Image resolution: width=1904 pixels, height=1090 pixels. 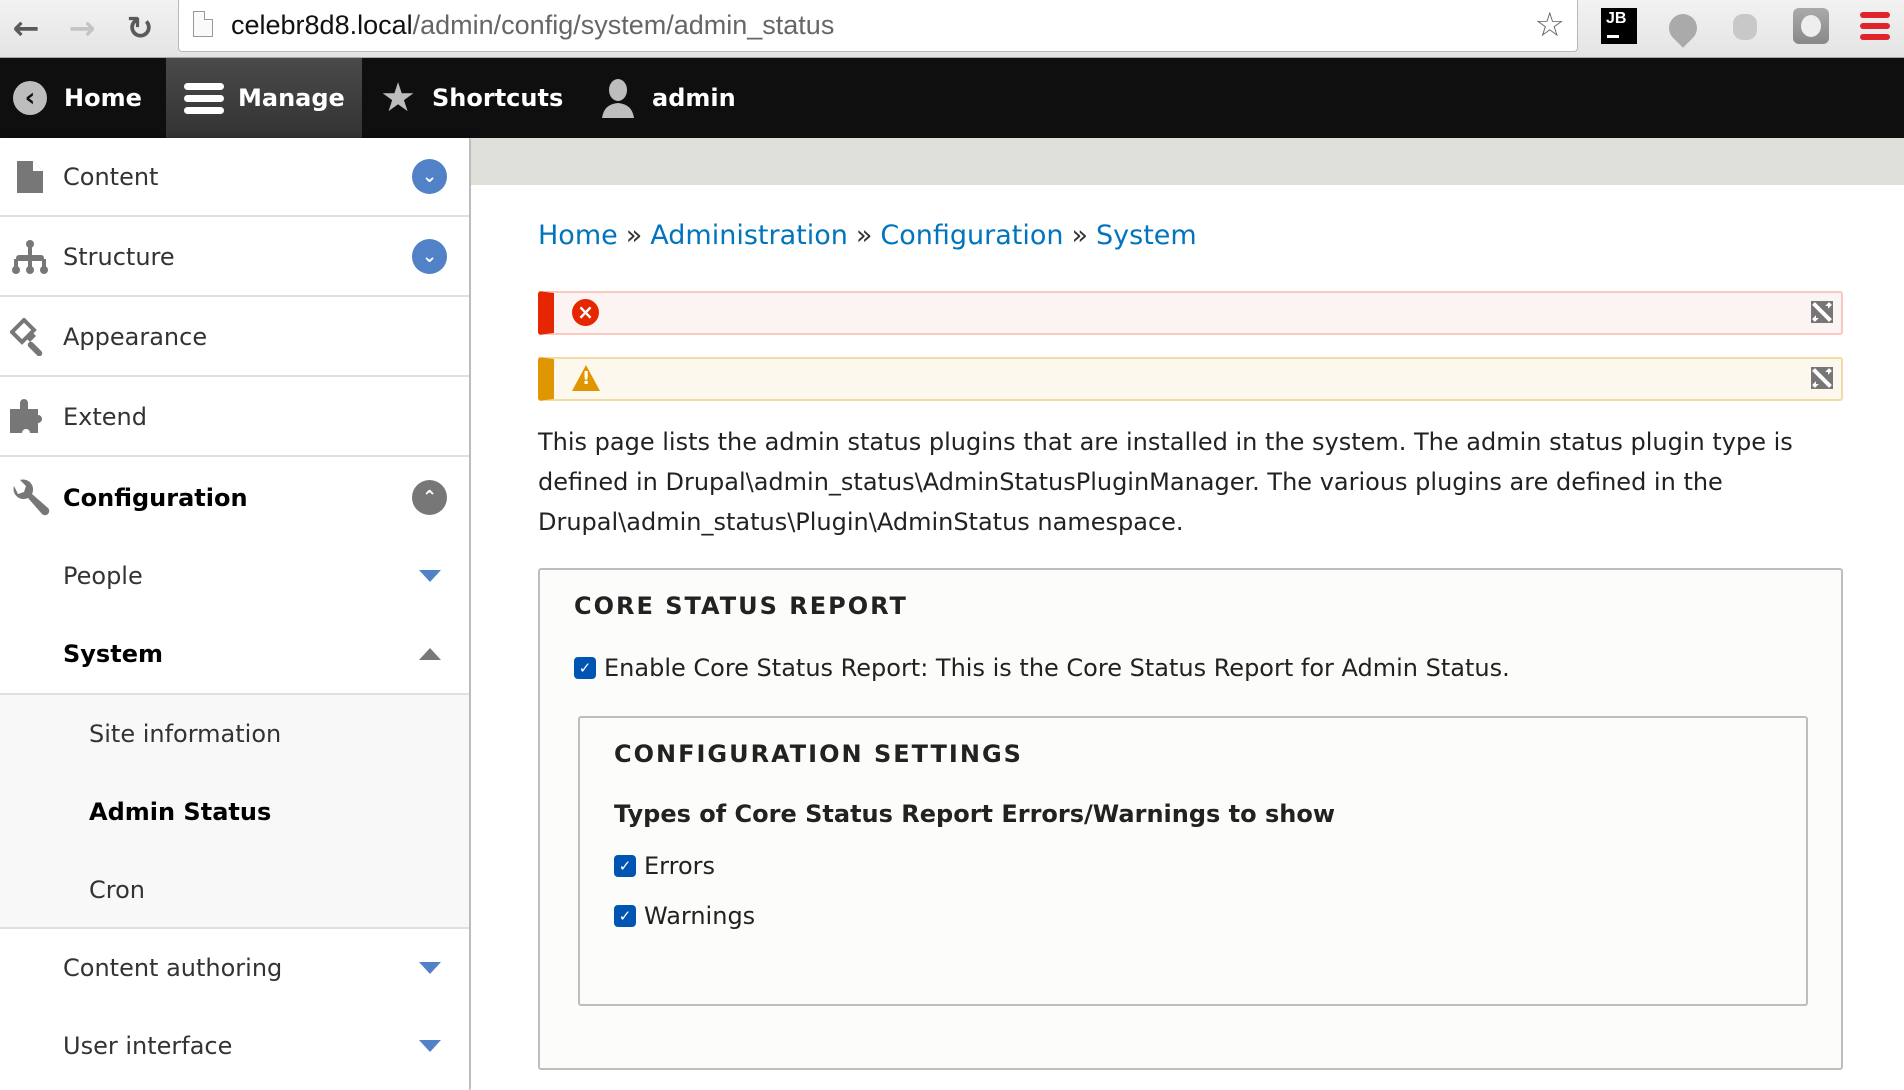 I want to click on ghost-shape, so click(x=1811, y=26).